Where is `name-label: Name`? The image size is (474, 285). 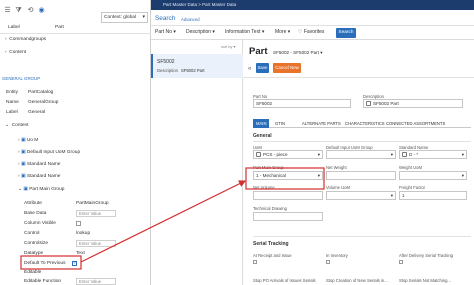
name-label: Name is located at coordinates (12, 102).